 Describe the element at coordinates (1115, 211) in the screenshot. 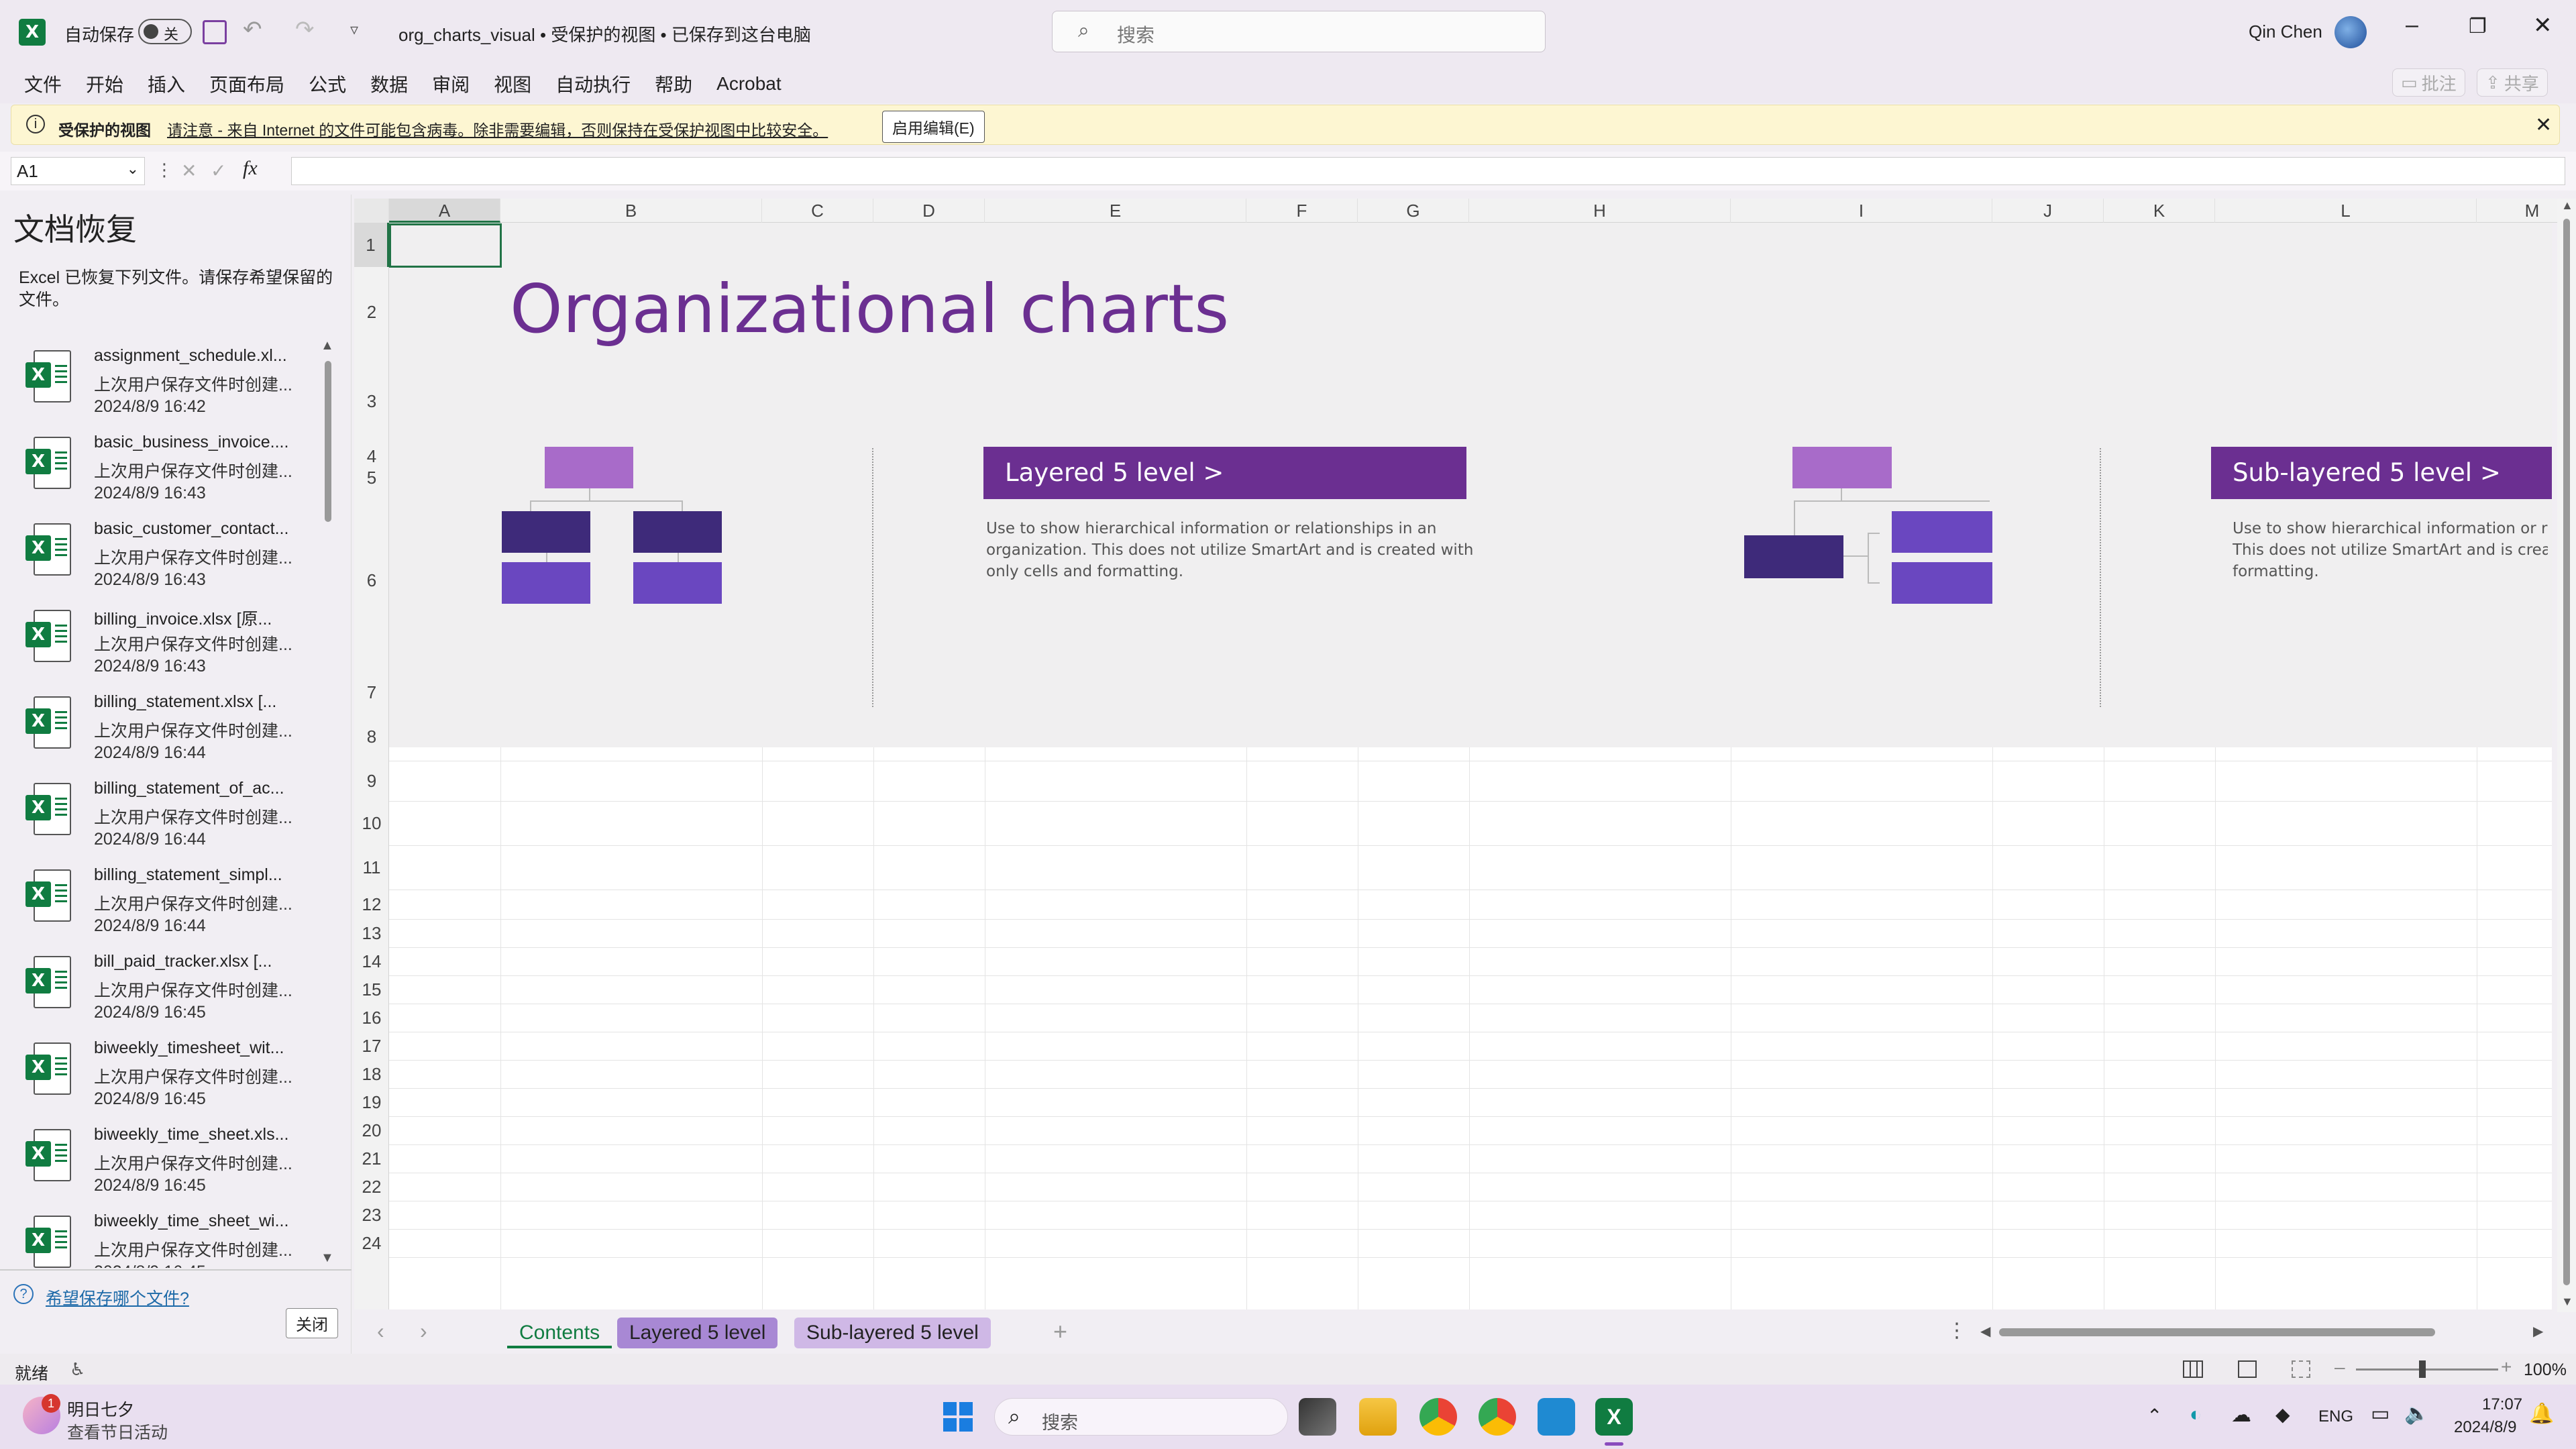

I see `column-header-E: E` at that location.